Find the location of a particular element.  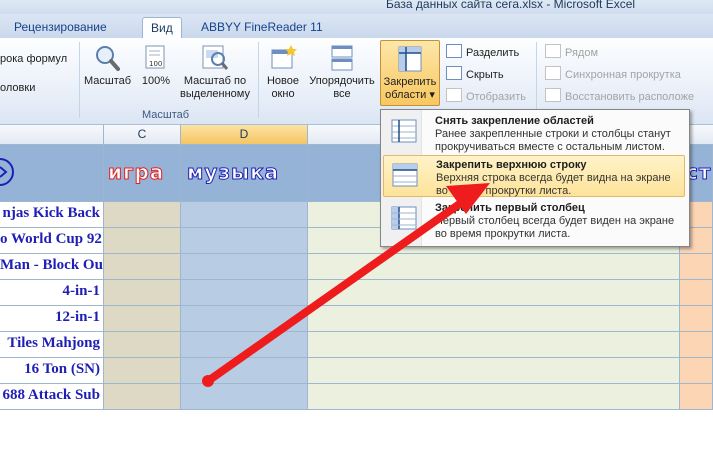

zoom-group-label: Масштаб is located at coordinates (166, 115).